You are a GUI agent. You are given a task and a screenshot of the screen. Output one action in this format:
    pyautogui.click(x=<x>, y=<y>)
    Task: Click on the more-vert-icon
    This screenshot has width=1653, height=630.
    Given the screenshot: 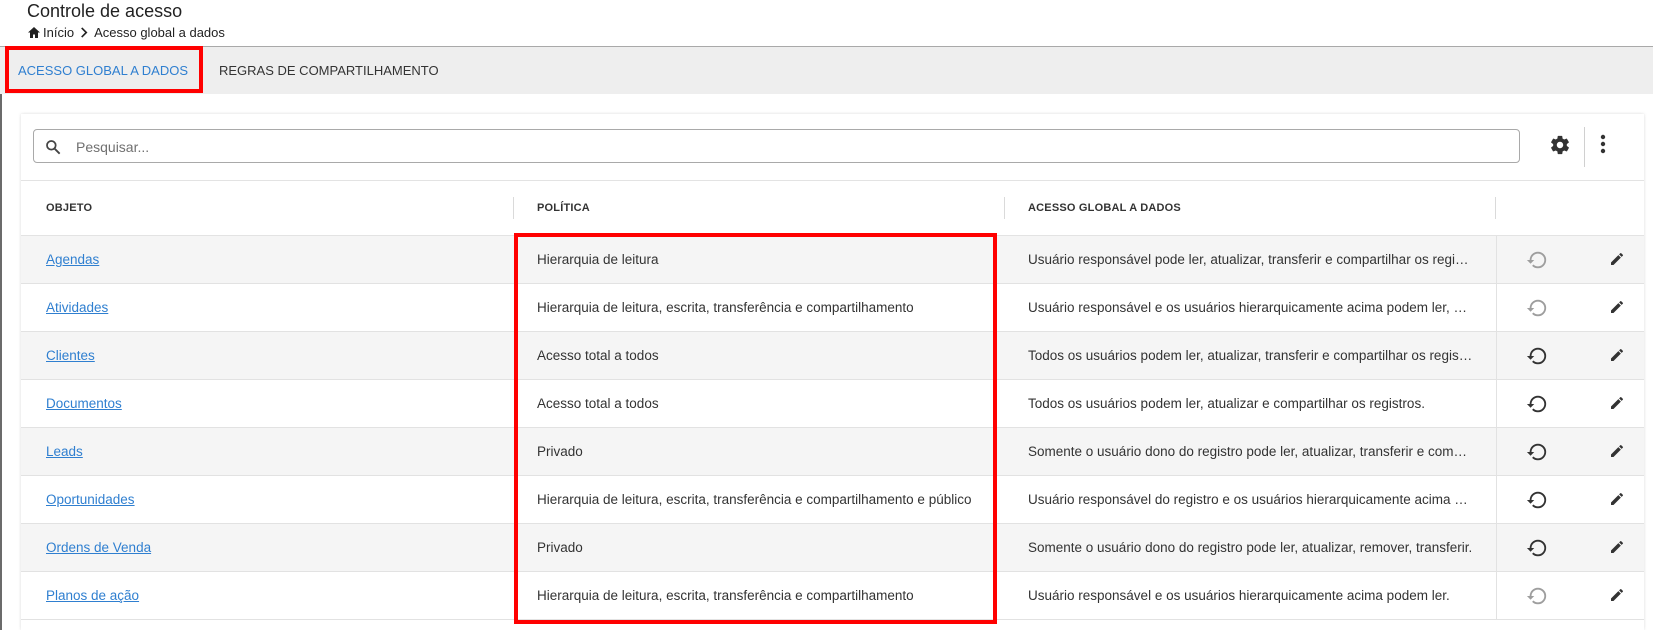 What is the action you would take?
    pyautogui.click(x=1603, y=146)
    